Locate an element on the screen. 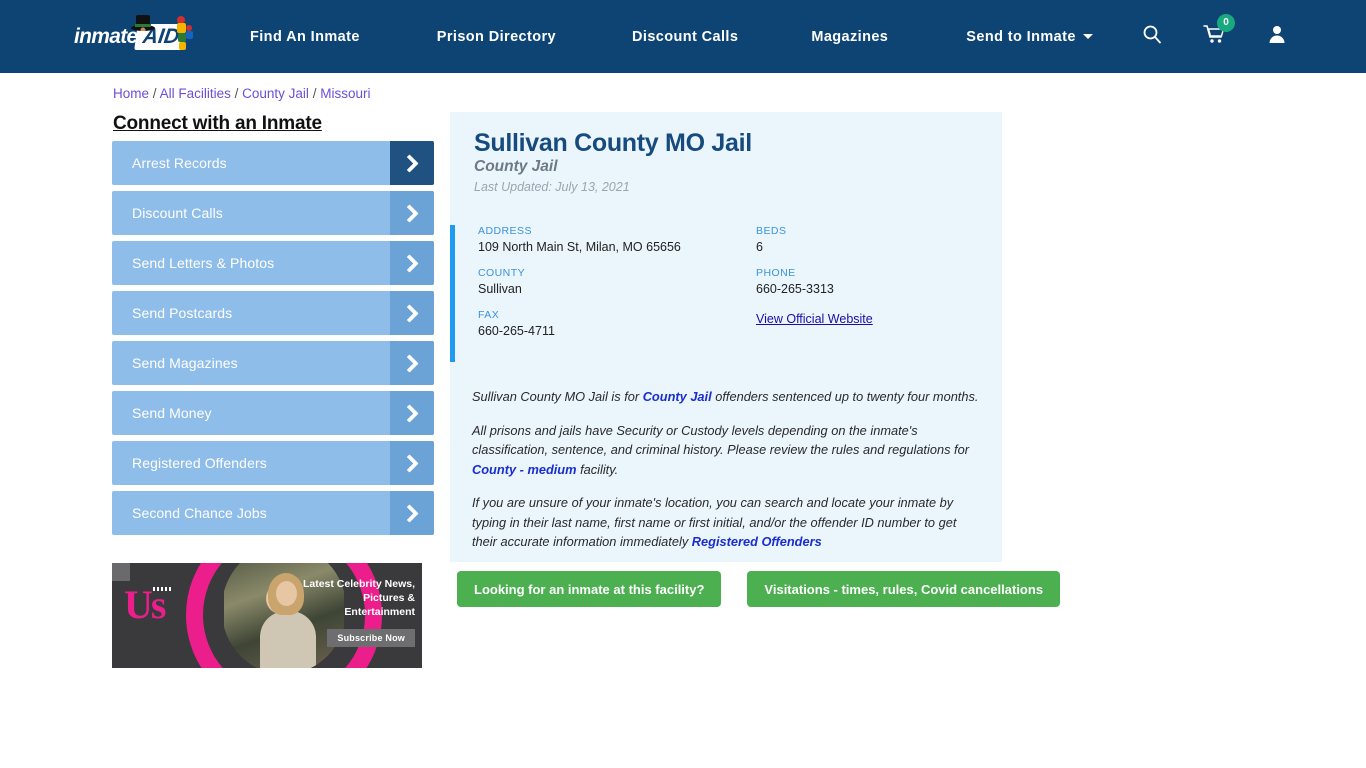 This screenshot has width=1366, height=768. chevron-down-icon is located at coordinates (1087, 36).